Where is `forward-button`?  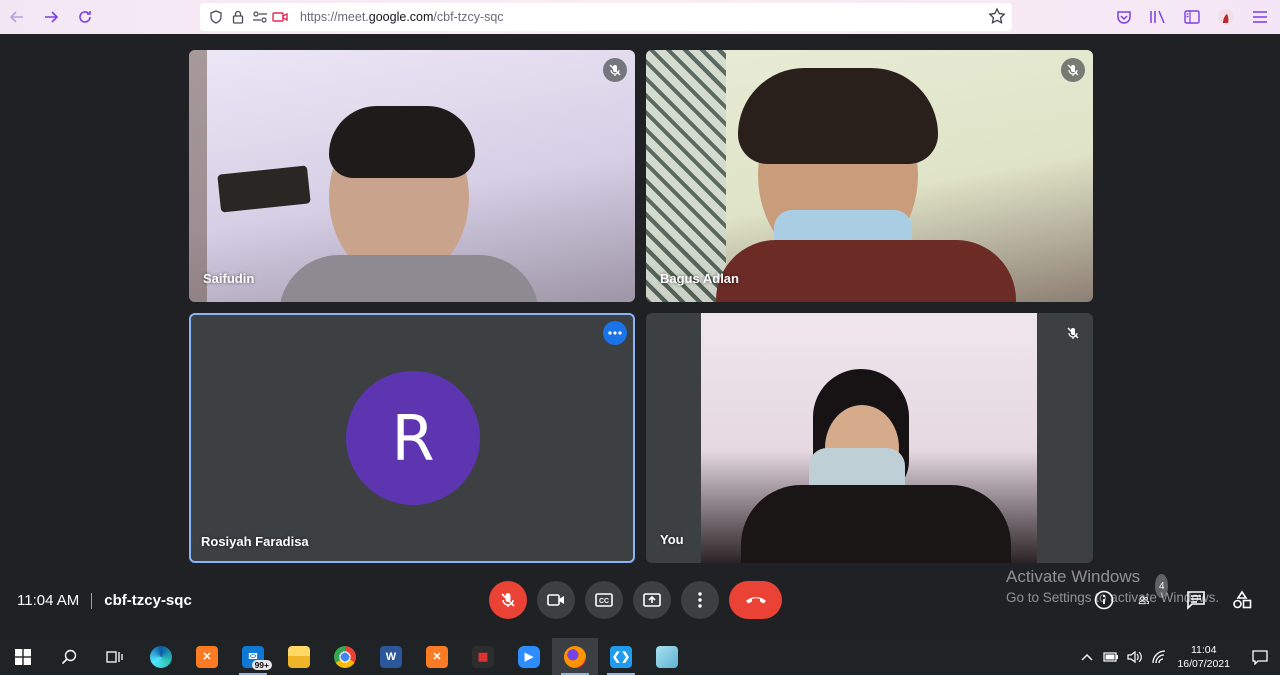
forward-button is located at coordinates (51, 17).